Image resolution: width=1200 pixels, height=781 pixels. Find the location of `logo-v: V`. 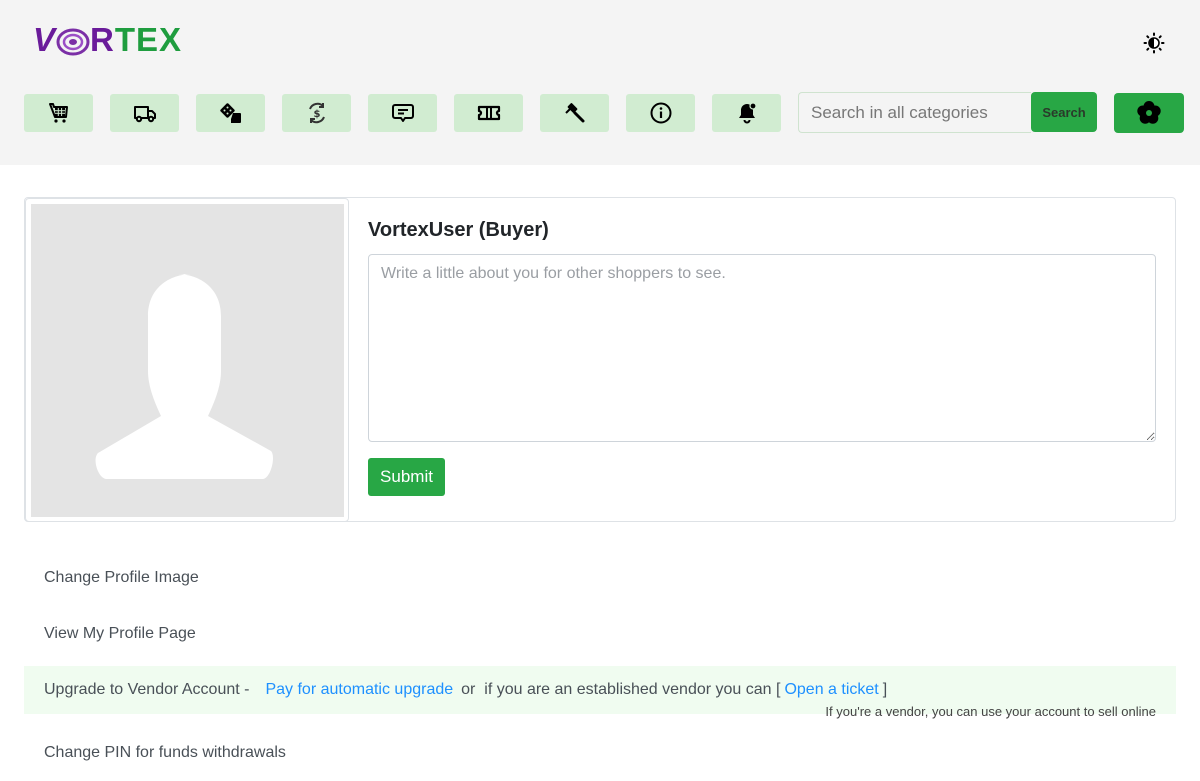

logo-v: V is located at coordinates (45, 39).